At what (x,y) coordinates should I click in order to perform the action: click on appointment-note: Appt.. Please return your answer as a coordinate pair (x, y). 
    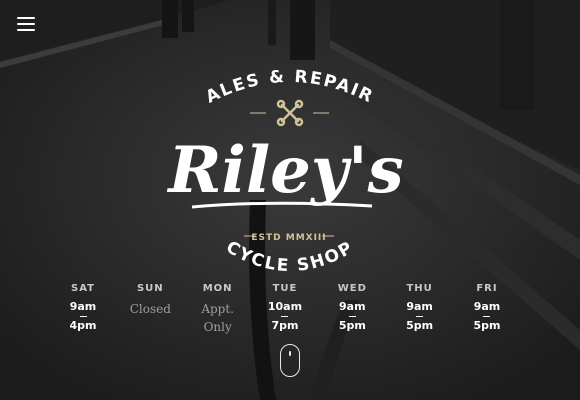
    Looking at the image, I should click on (217, 309).